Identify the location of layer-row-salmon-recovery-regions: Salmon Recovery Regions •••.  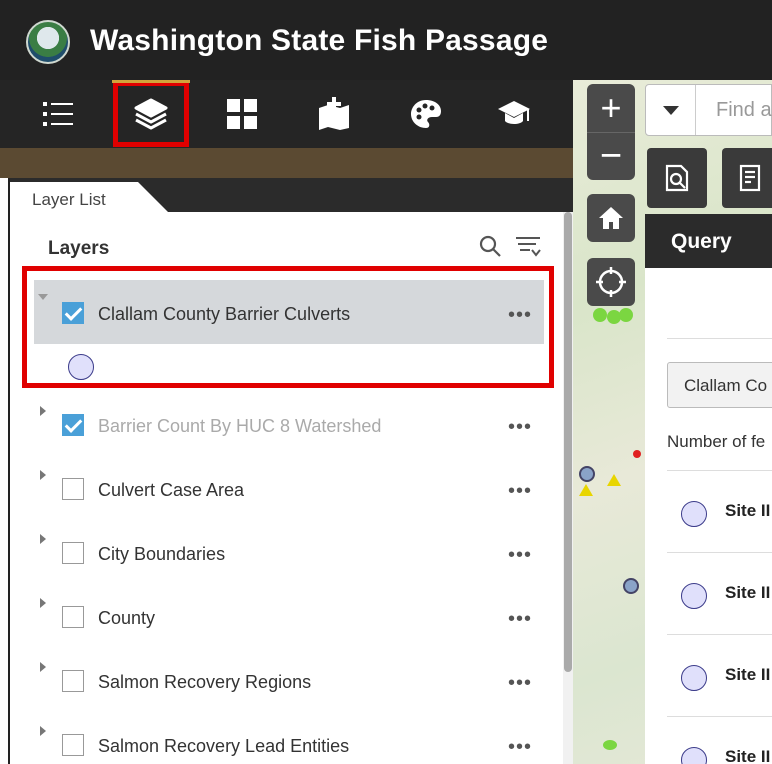
(289, 680).